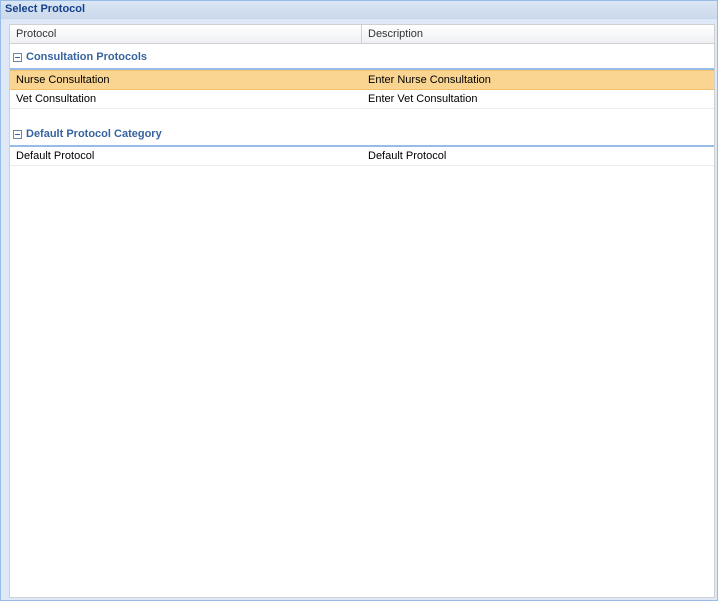 Image resolution: width=718 pixels, height=601 pixels. I want to click on group-header-consultation-protocols: Consultation Protocols, so click(362, 58).